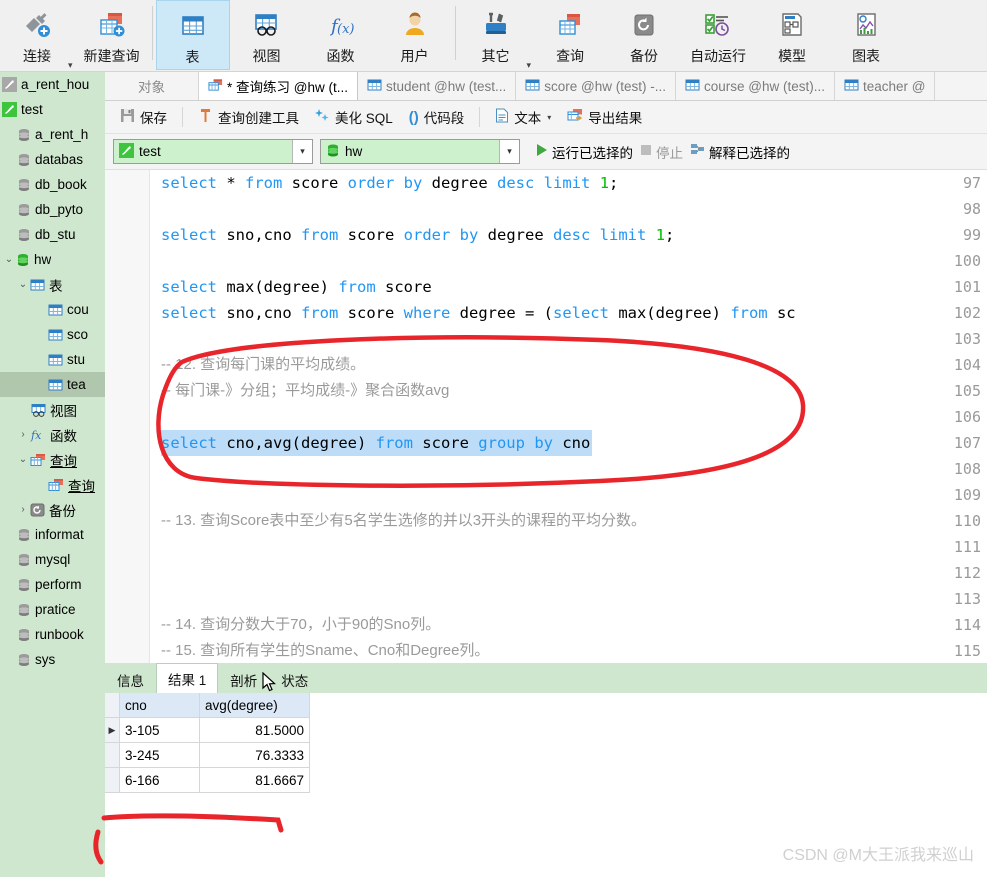 This screenshot has height=877, width=987. Describe the element at coordinates (740, 152) in the screenshot. I see `explain-selected-button: 解释已选择的` at that location.